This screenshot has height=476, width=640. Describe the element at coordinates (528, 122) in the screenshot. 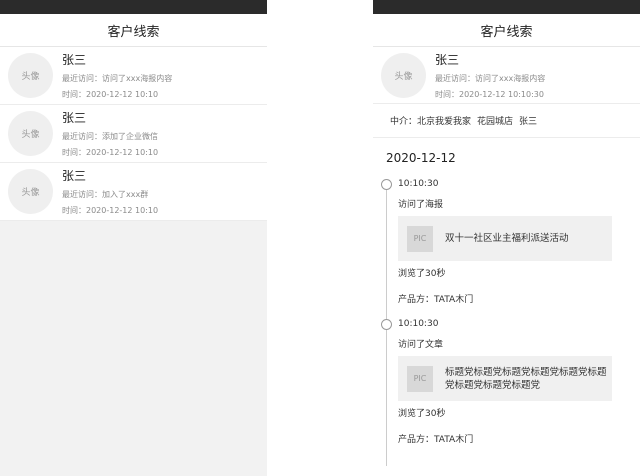

I see `agent-person: 张三` at that location.